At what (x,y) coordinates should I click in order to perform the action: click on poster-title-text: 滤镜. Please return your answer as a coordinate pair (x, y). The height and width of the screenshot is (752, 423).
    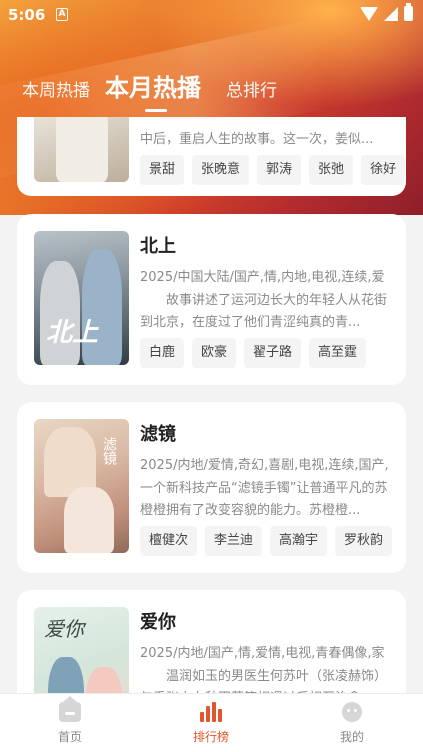
    Looking at the image, I should click on (109, 451).